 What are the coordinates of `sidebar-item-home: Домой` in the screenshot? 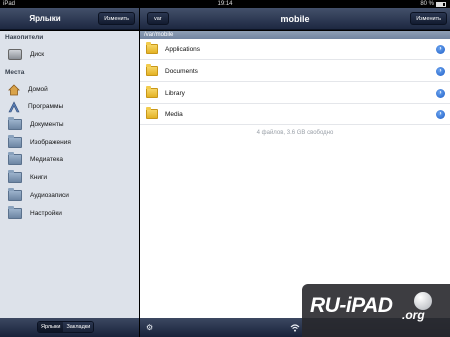 It's located at (28, 89).